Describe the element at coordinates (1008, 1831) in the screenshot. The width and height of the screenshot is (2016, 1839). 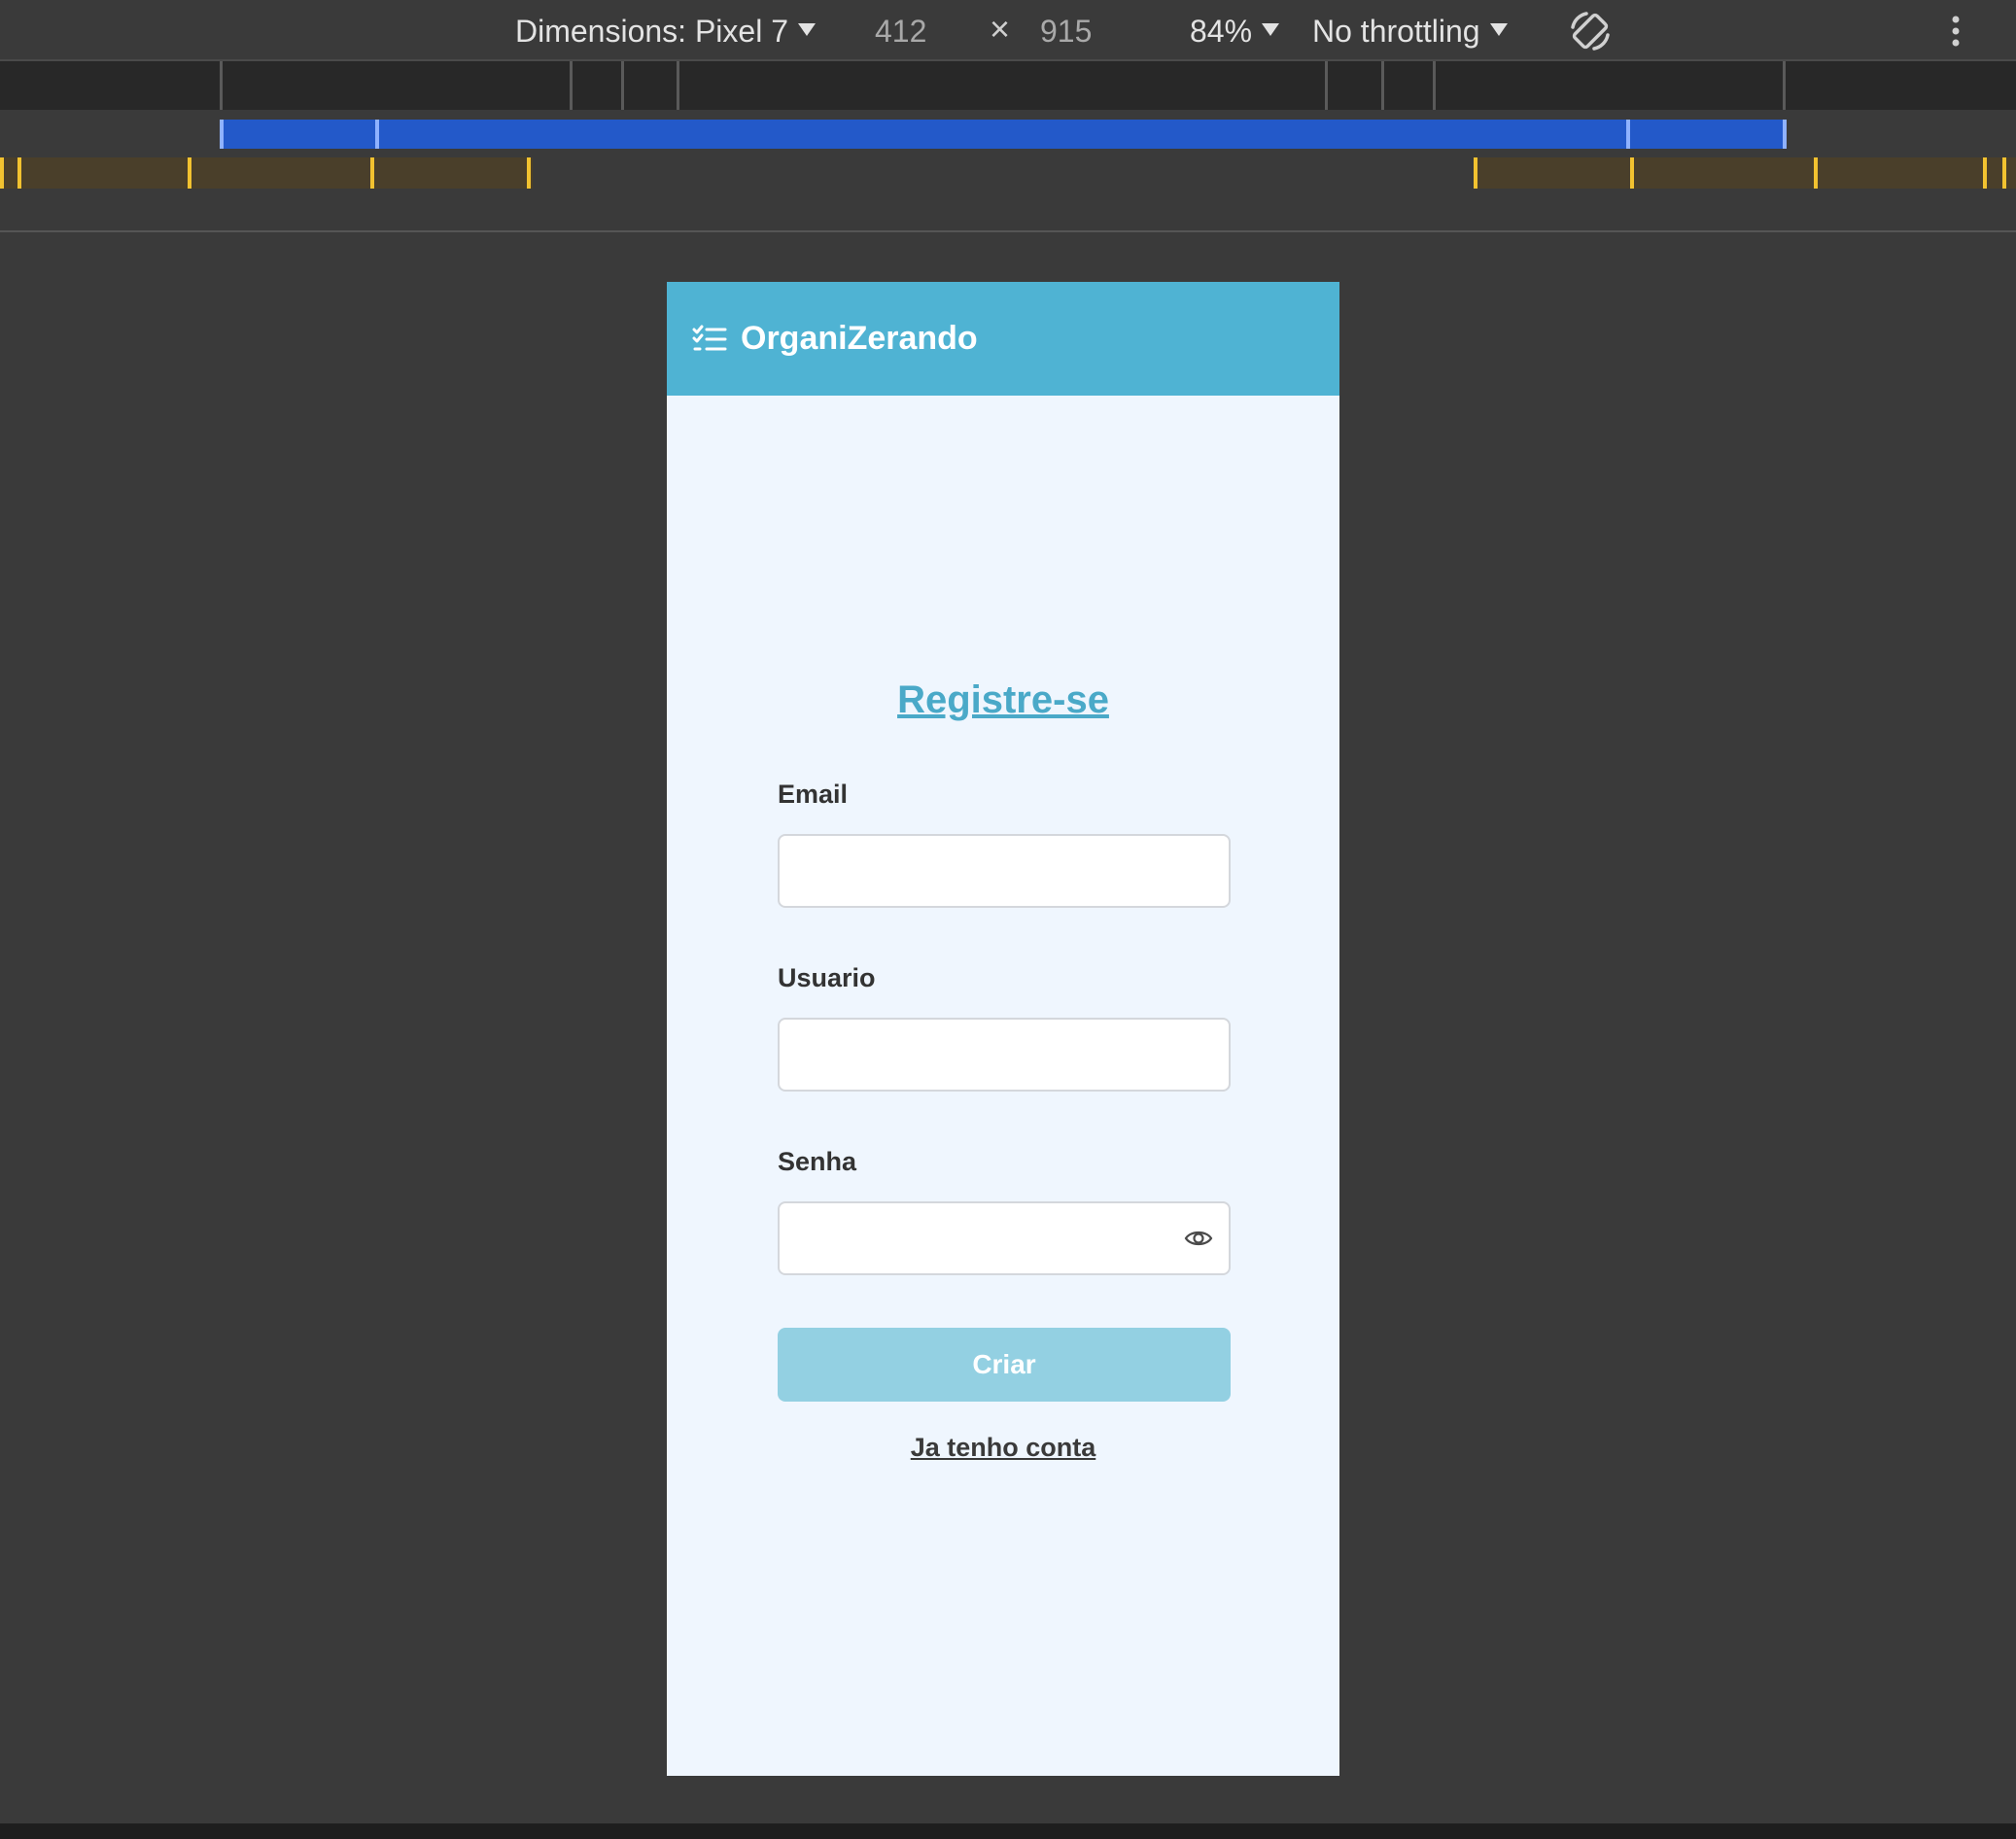
I see `window-bottom-edge` at that location.